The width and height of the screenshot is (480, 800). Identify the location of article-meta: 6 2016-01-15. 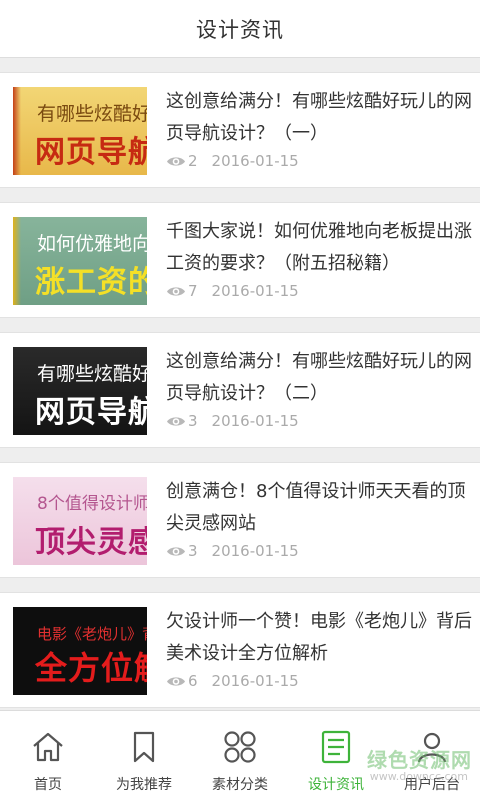
(232, 681).